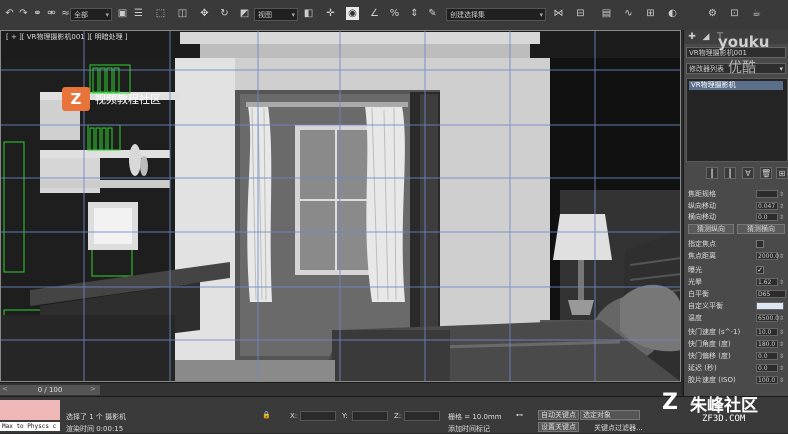  I want to click on select-icon: ▣, so click(122, 13).